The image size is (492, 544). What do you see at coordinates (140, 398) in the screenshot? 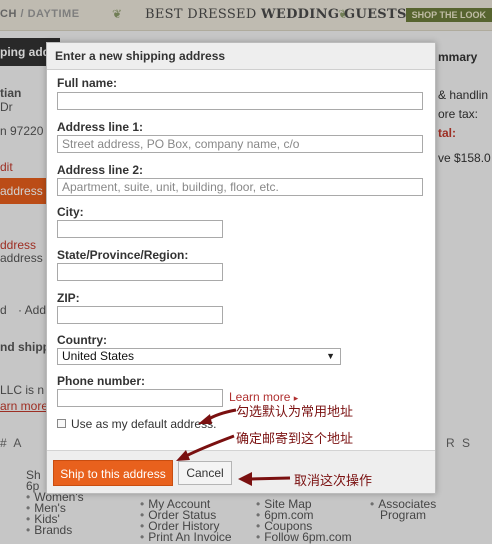
I see `phone-input` at bounding box center [140, 398].